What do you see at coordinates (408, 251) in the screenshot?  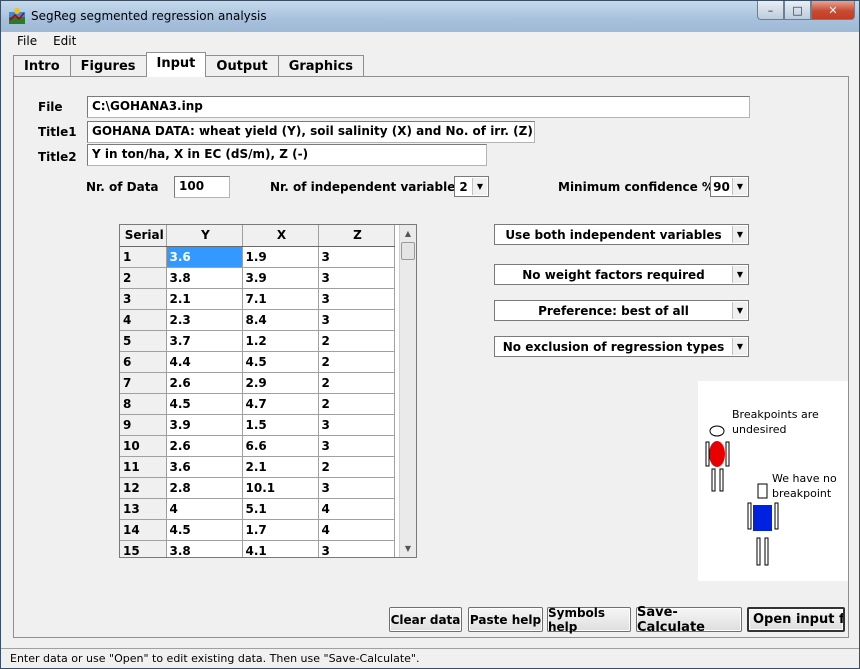 I see `scroll-thumb` at bounding box center [408, 251].